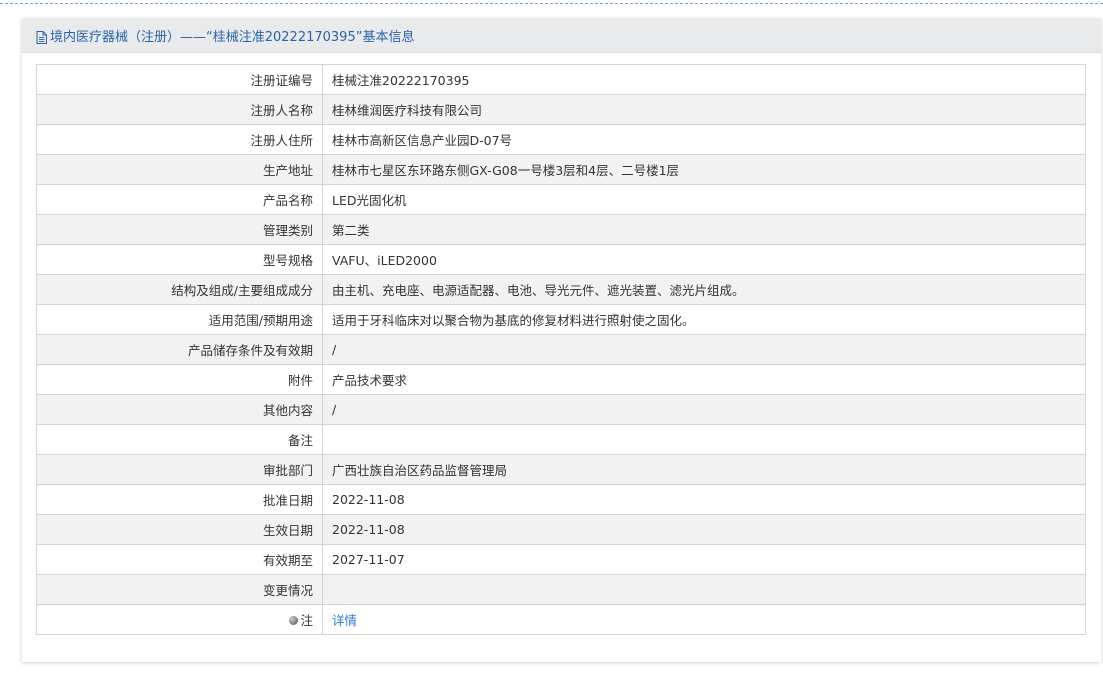 The width and height of the screenshot is (1103, 681). I want to click on table-row: 变更情况, so click(561, 589).